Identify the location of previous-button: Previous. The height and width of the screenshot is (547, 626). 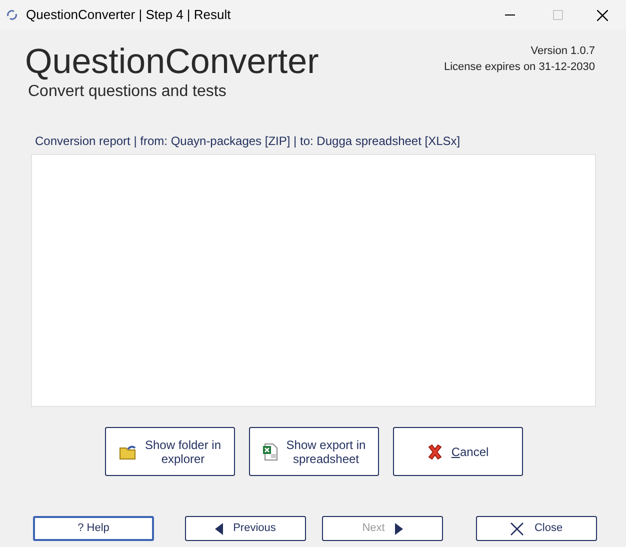
(245, 528).